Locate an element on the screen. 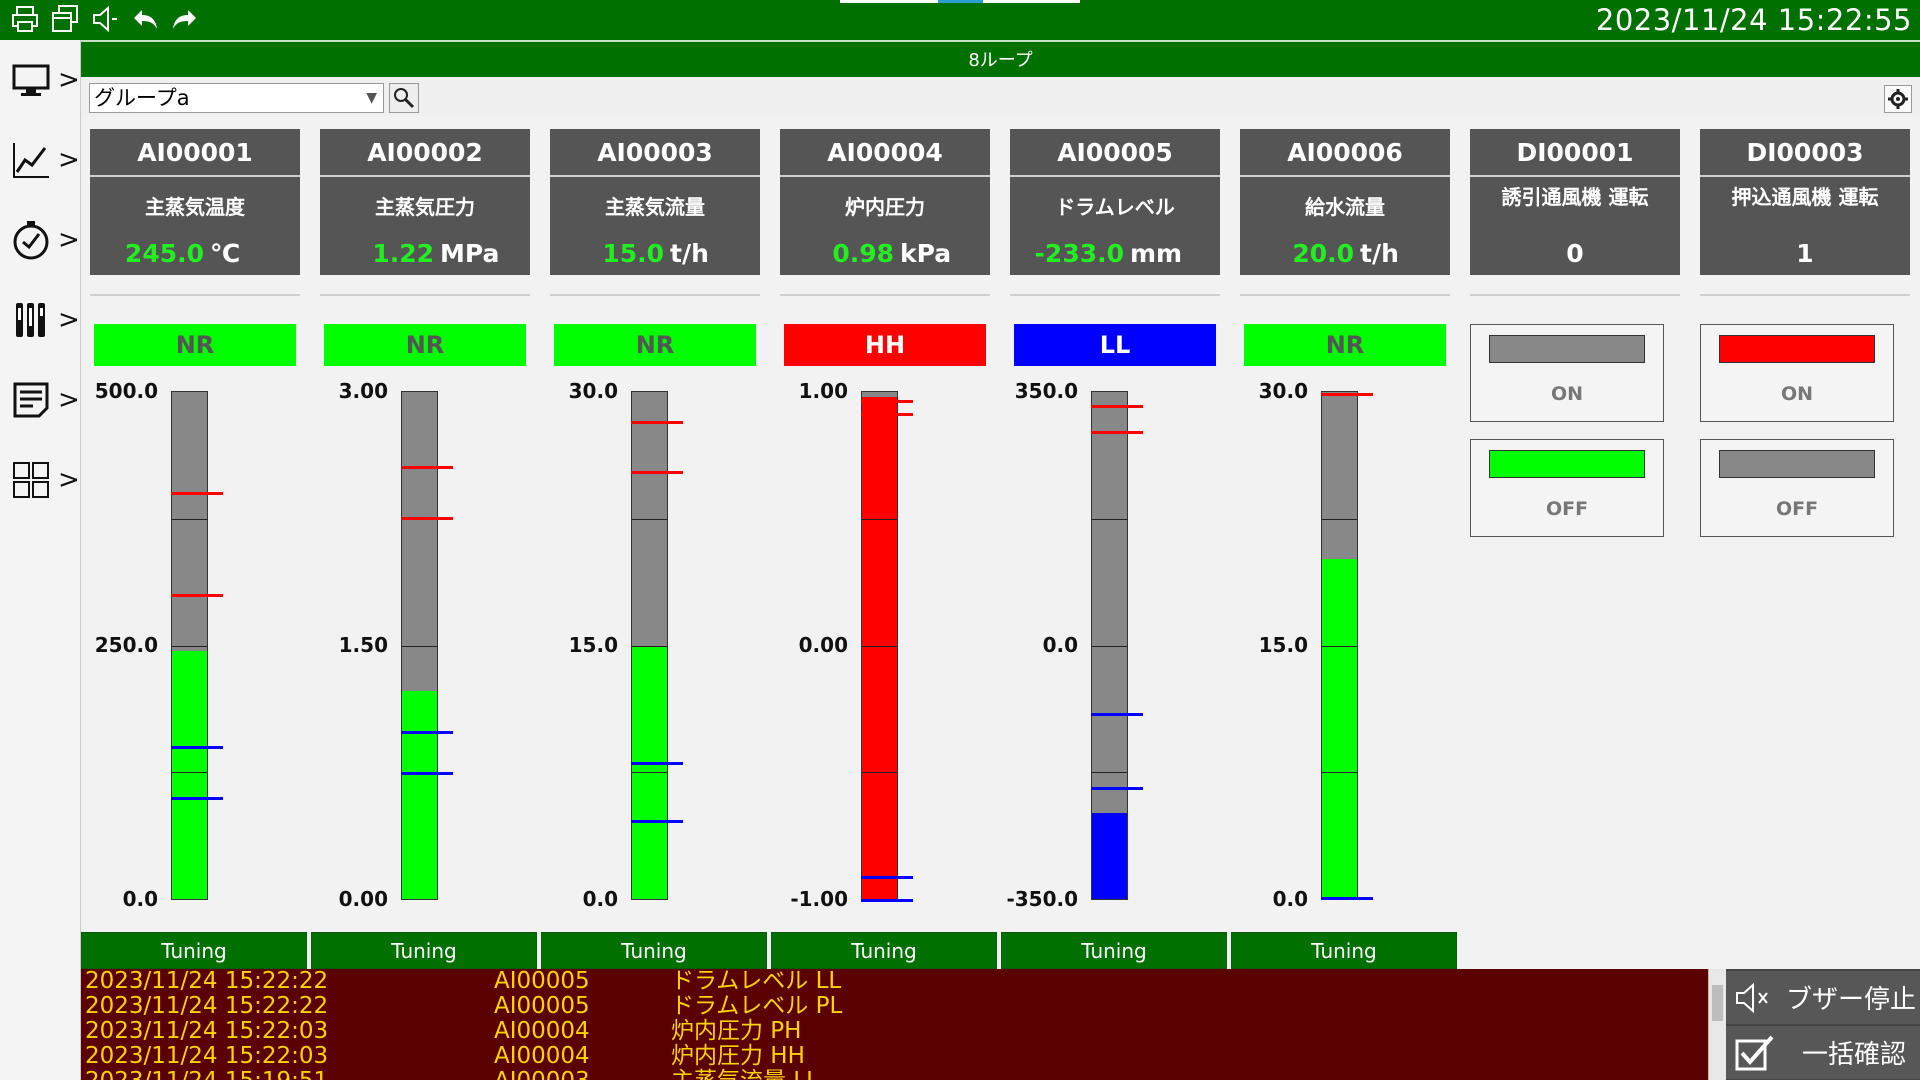  gear-icon is located at coordinates (1898, 99).